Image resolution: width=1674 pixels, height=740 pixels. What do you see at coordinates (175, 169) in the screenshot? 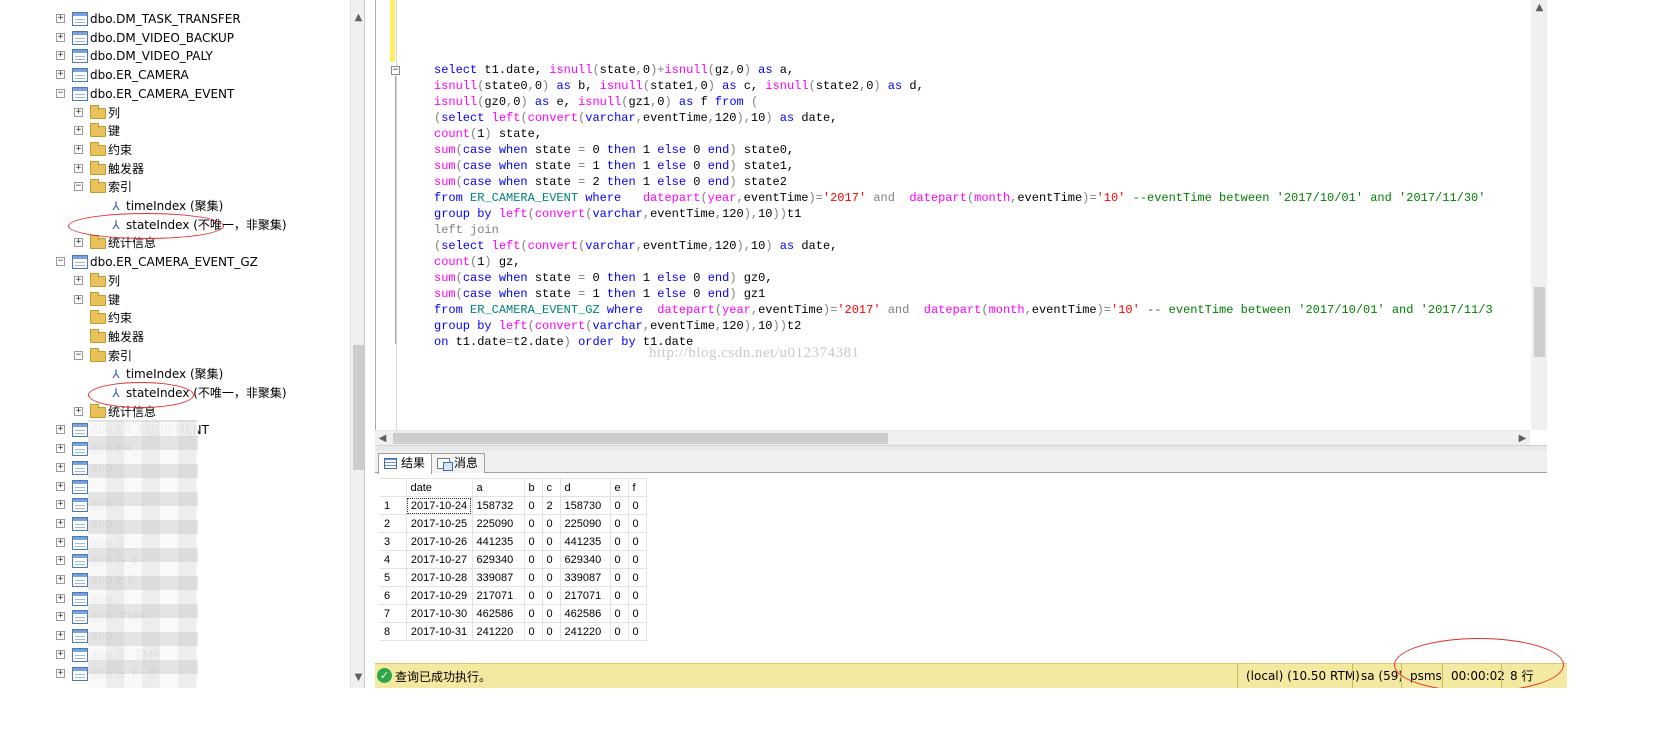
I see `tree-item-folder: + 触发器` at bounding box center [175, 169].